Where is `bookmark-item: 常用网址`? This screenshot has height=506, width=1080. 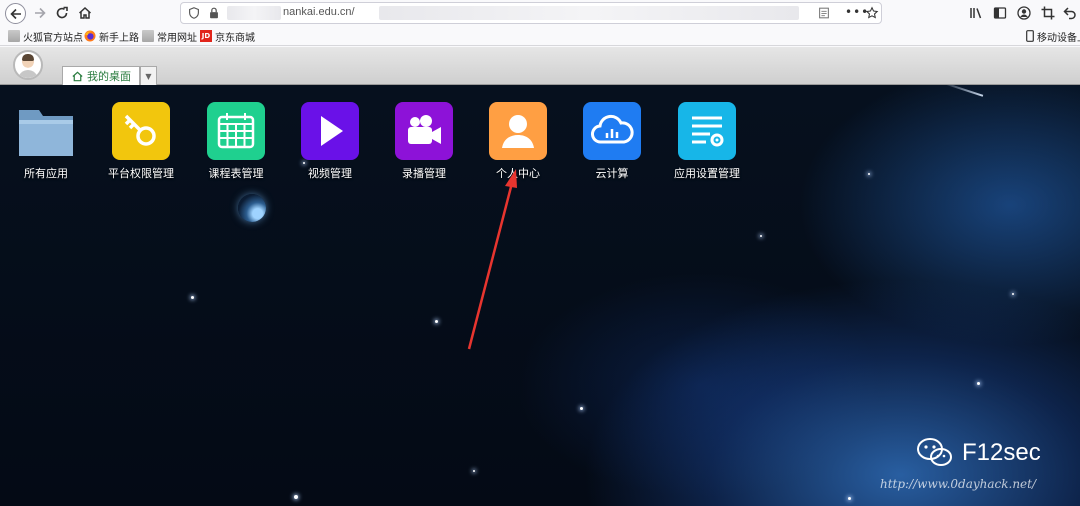 bookmark-item: 常用网址 is located at coordinates (169, 36).